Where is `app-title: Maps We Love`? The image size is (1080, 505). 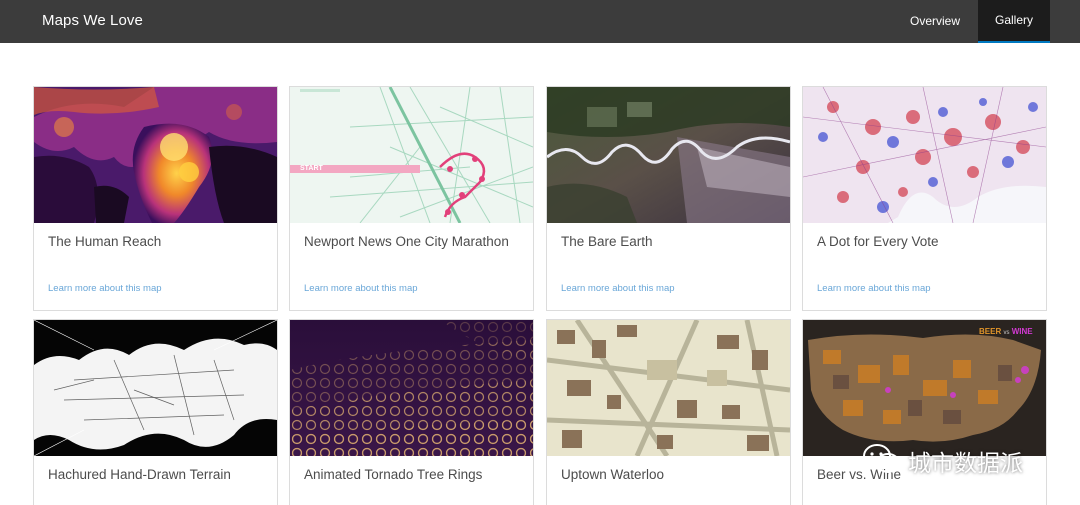
app-title: Maps We Love is located at coordinates (92, 20).